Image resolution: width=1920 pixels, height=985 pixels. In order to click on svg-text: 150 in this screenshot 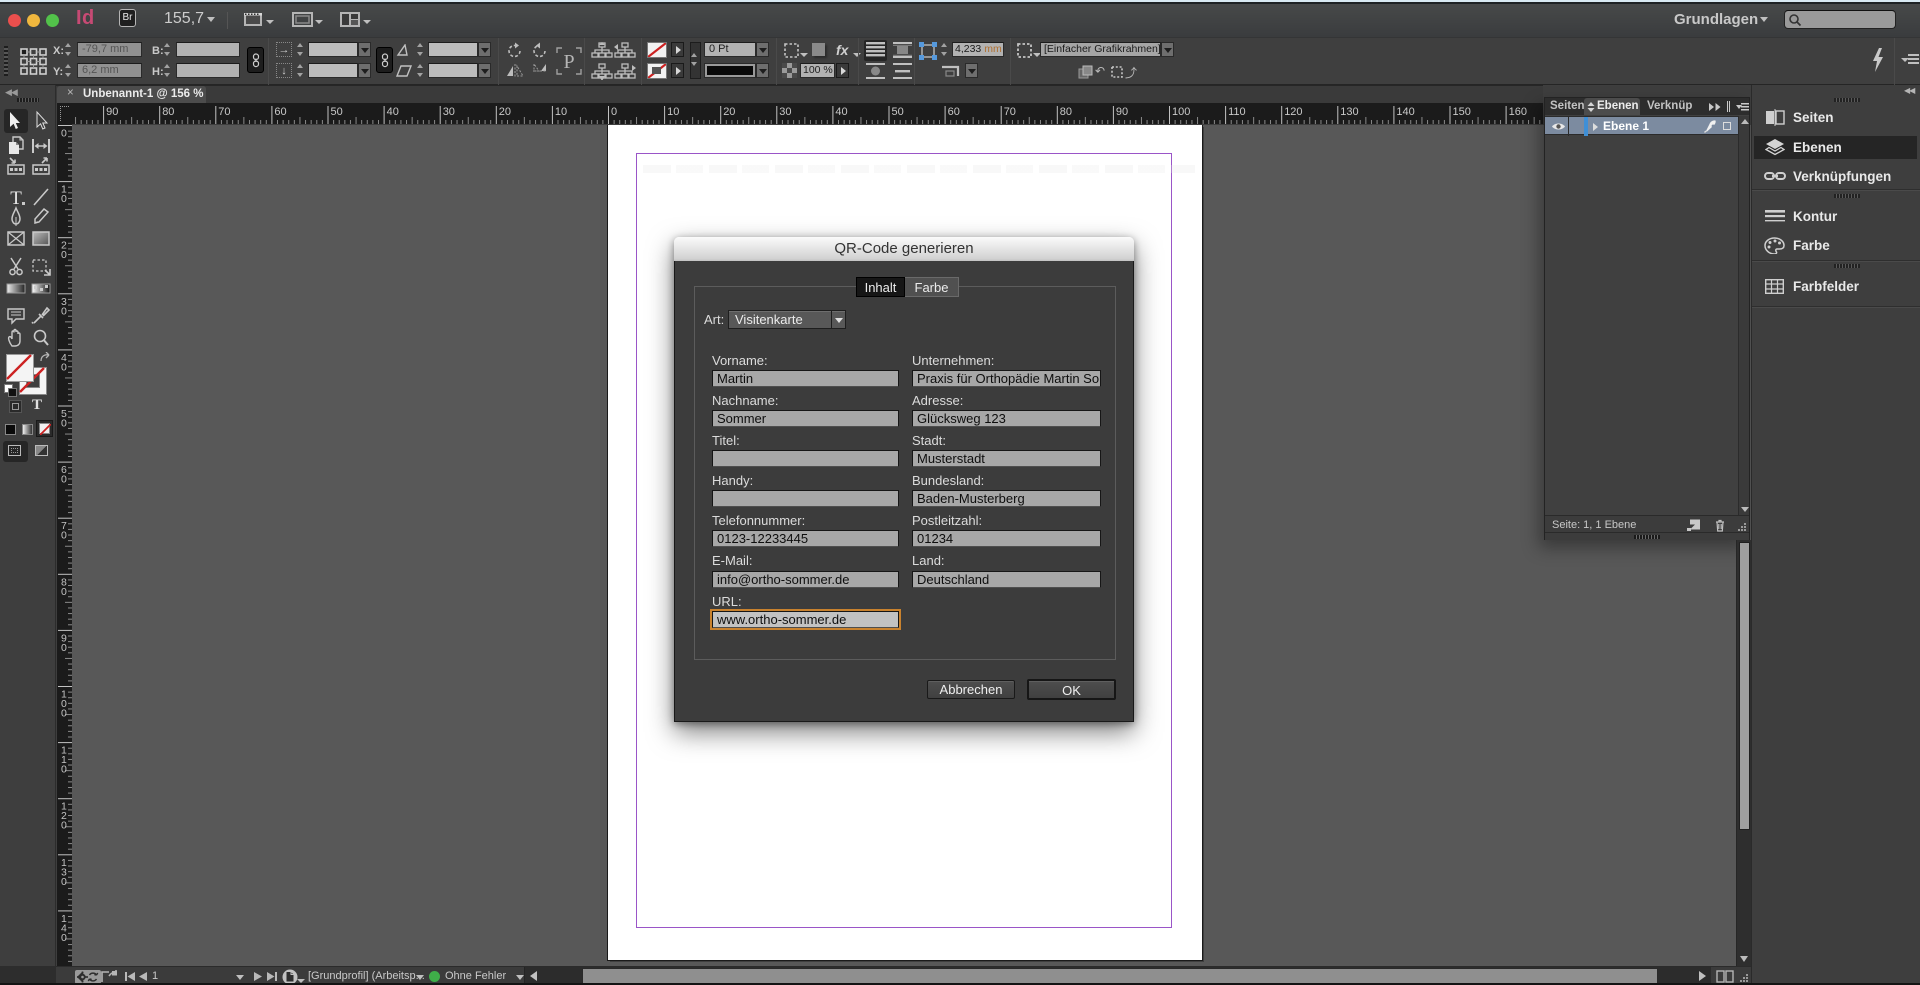, I will do `click(1462, 112)`.